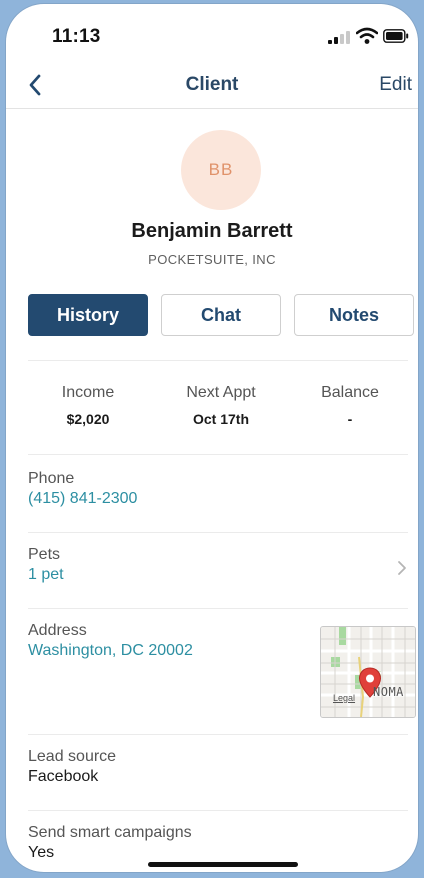 This screenshot has height=878, width=424. I want to click on wifi-icon, so click(367, 35).